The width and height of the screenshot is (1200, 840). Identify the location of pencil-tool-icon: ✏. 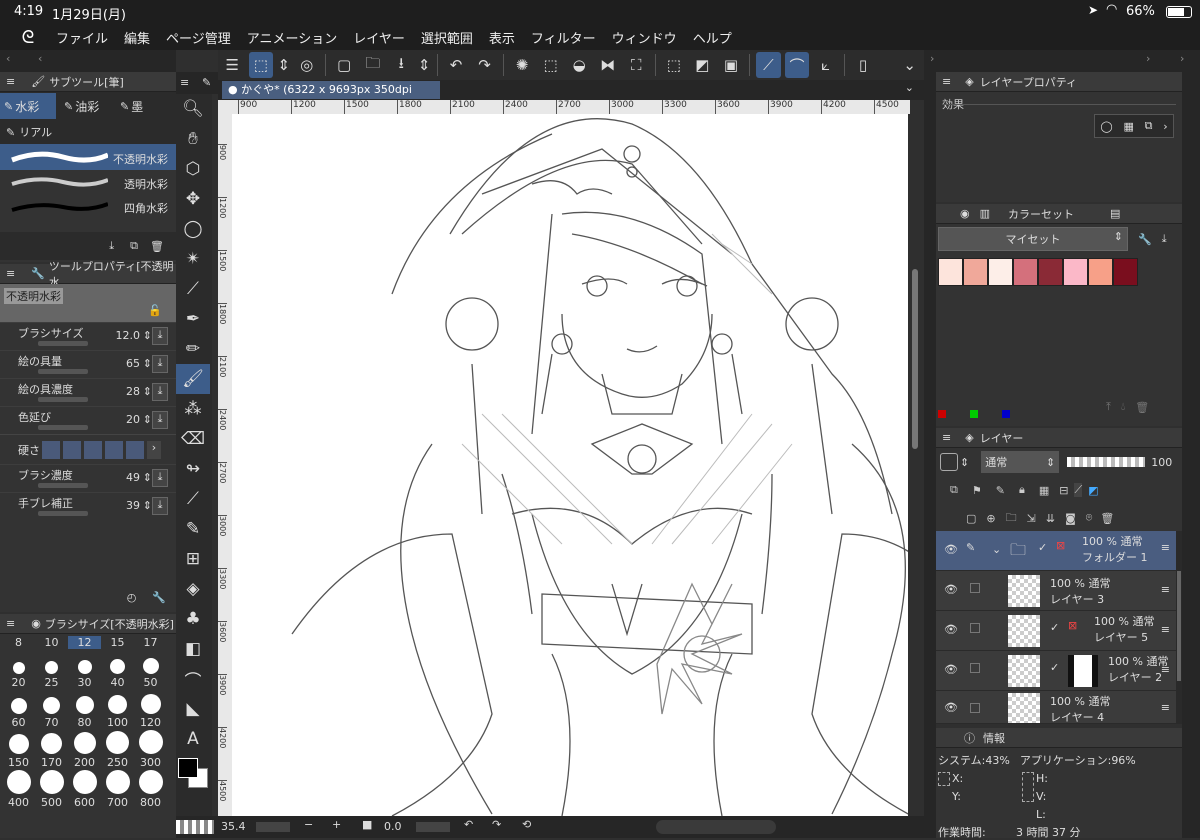
(193, 349).